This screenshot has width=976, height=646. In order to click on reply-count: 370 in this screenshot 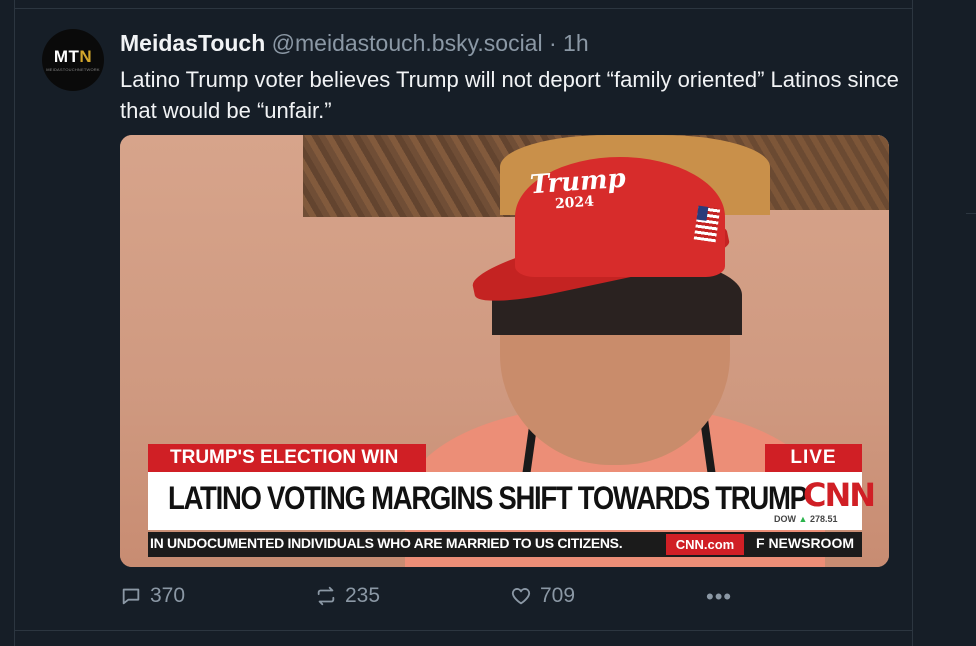, I will do `click(168, 595)`.